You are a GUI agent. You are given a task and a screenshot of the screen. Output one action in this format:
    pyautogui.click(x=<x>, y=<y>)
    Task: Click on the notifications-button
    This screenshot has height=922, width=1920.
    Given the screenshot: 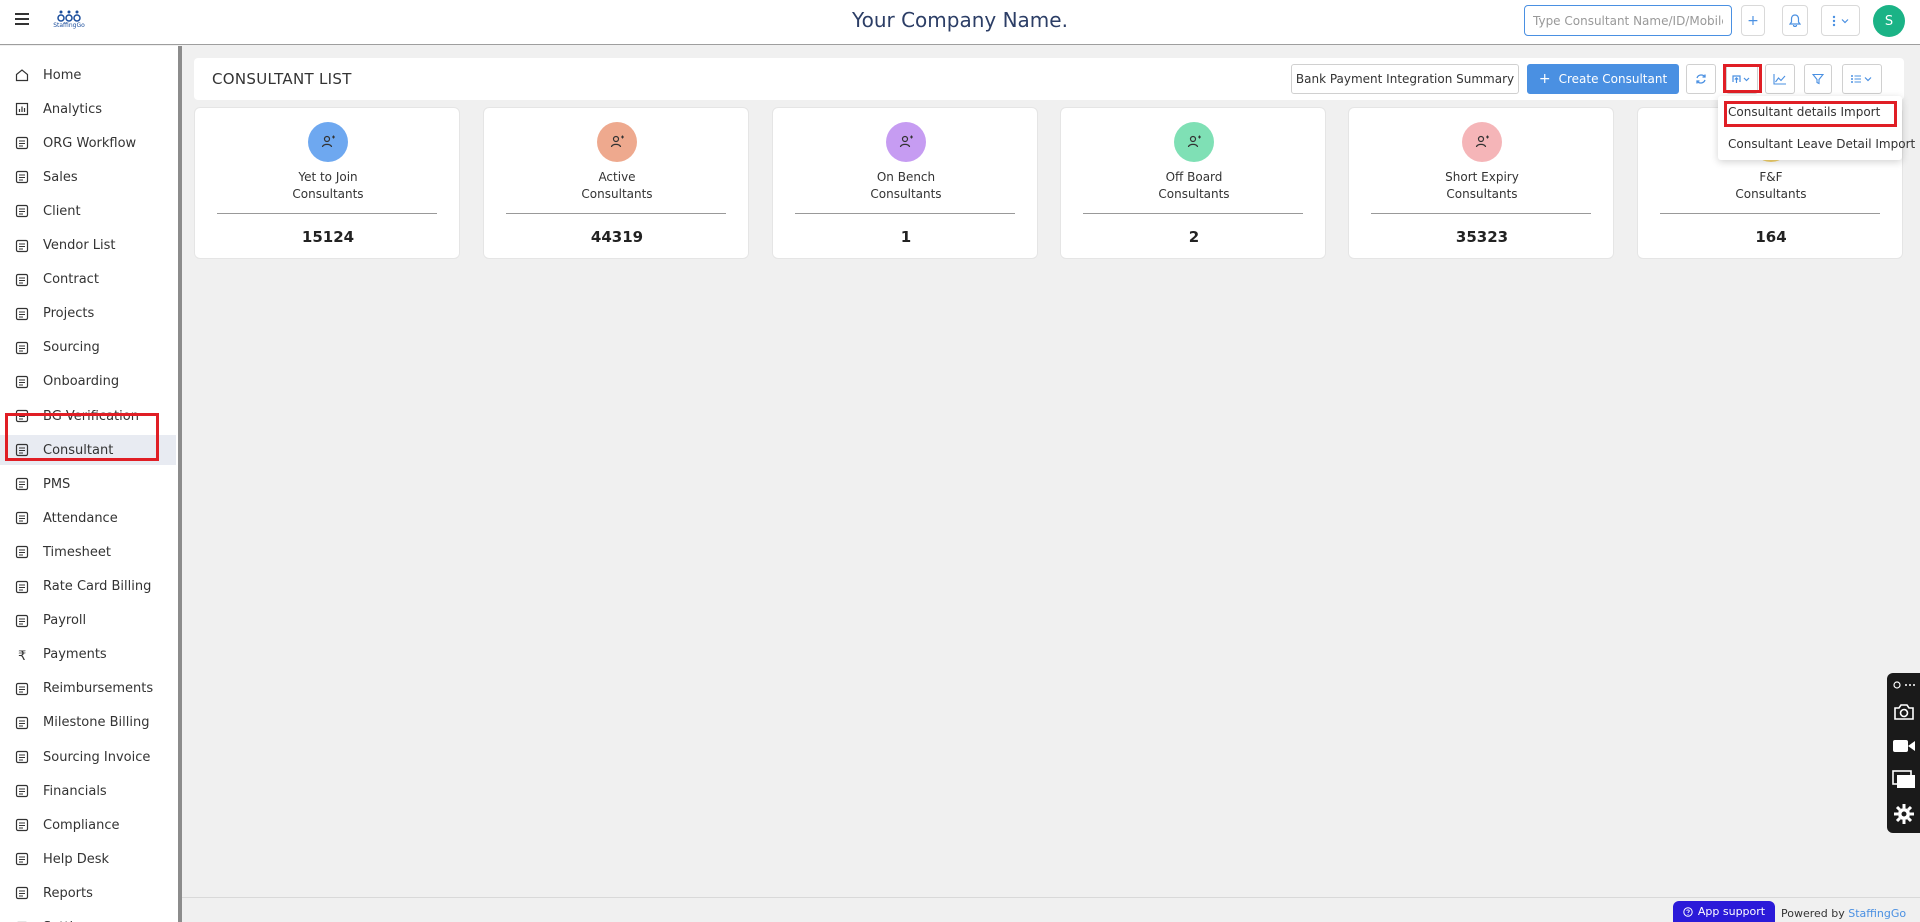 What is the action you would take?
    pyautogui.click(x=1795, y=20)
    